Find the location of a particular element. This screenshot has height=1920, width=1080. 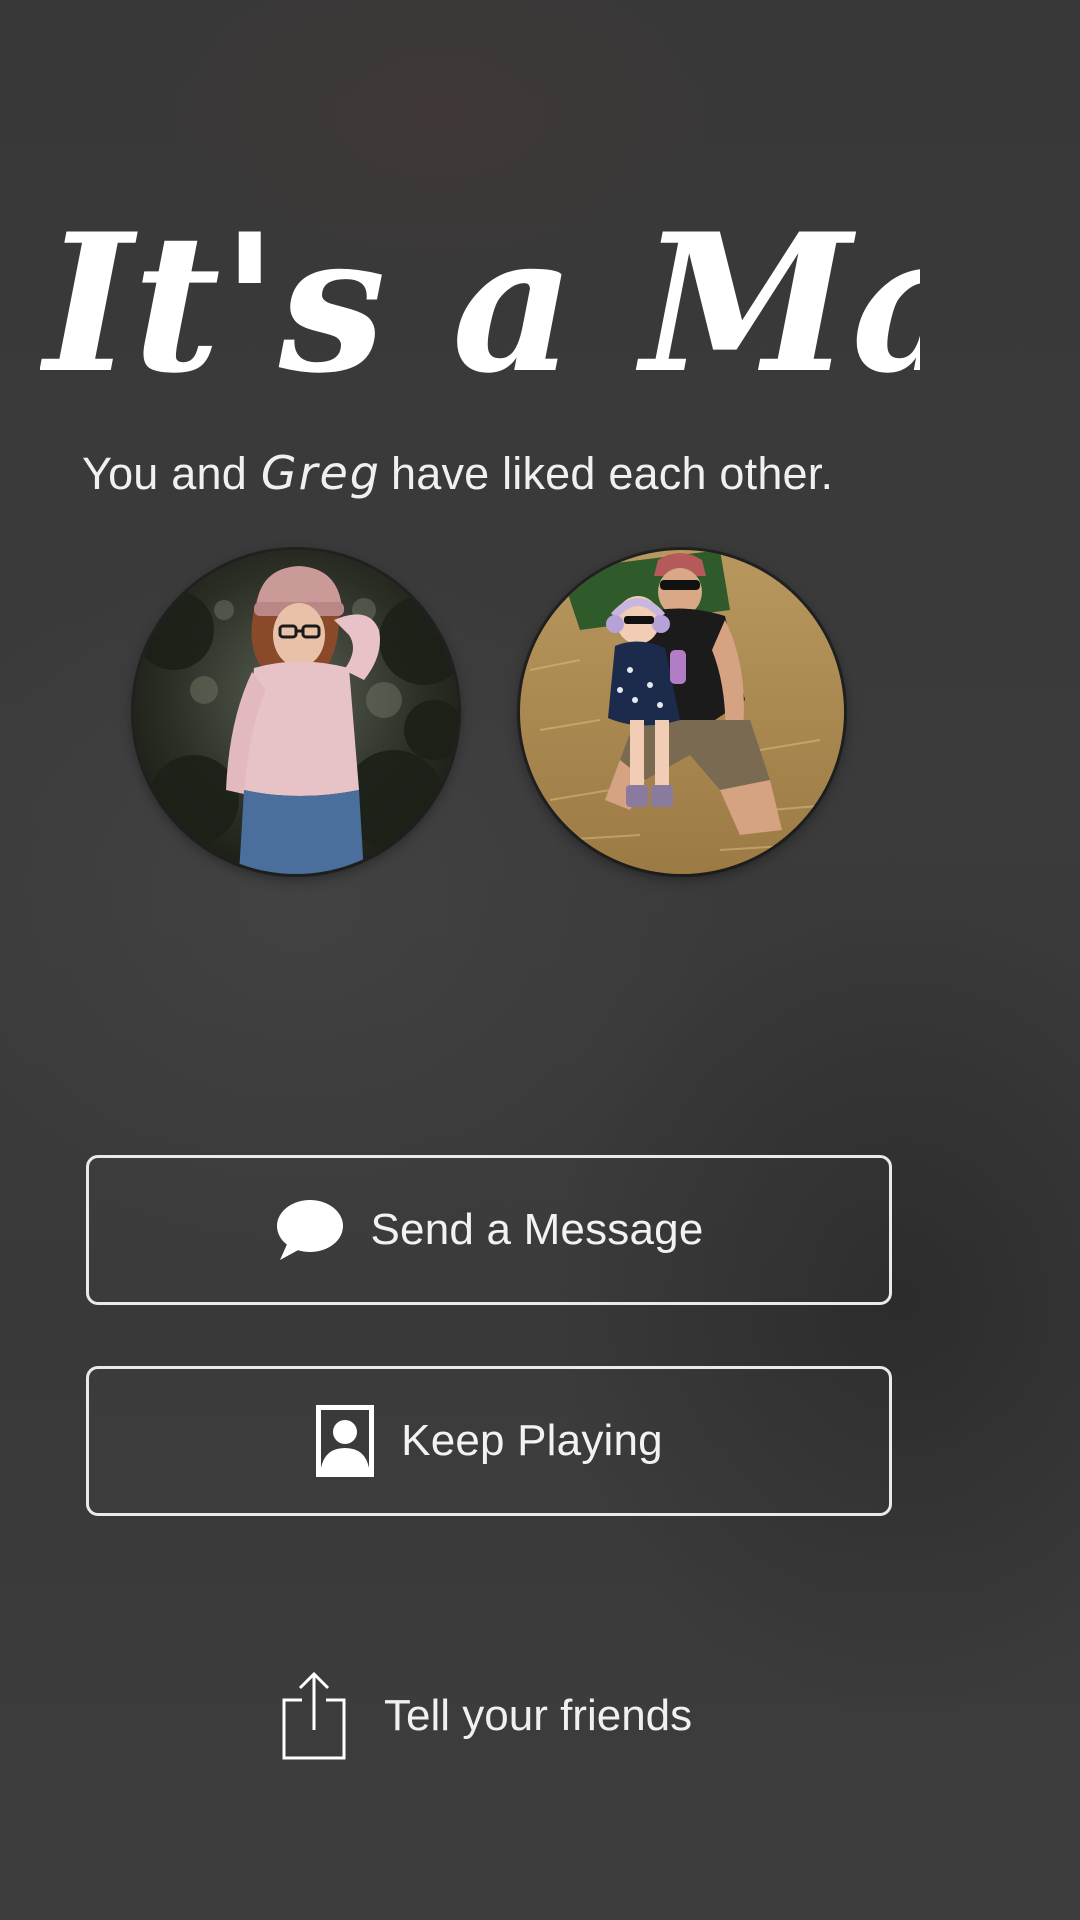

match-avatar is located at coordinates (682, 712).